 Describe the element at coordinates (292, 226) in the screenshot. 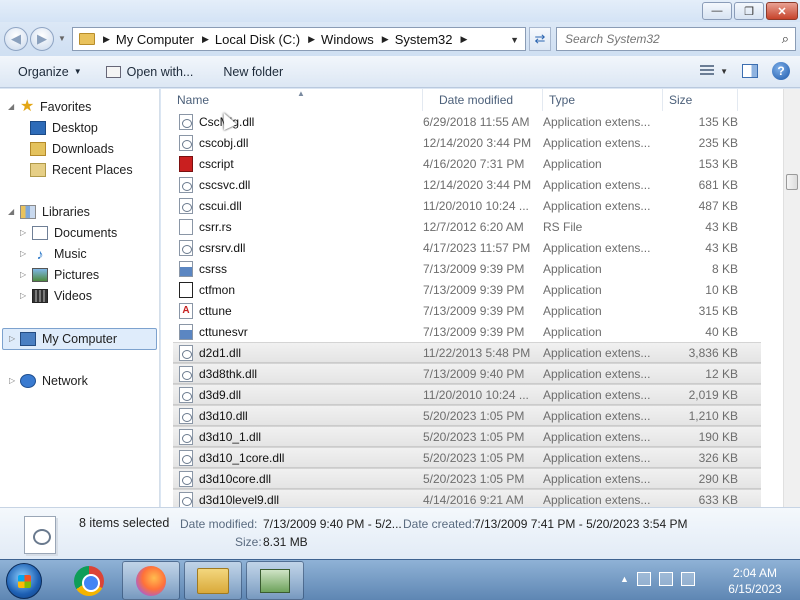

I see `file-name-cell: csrr.rs` at that location.